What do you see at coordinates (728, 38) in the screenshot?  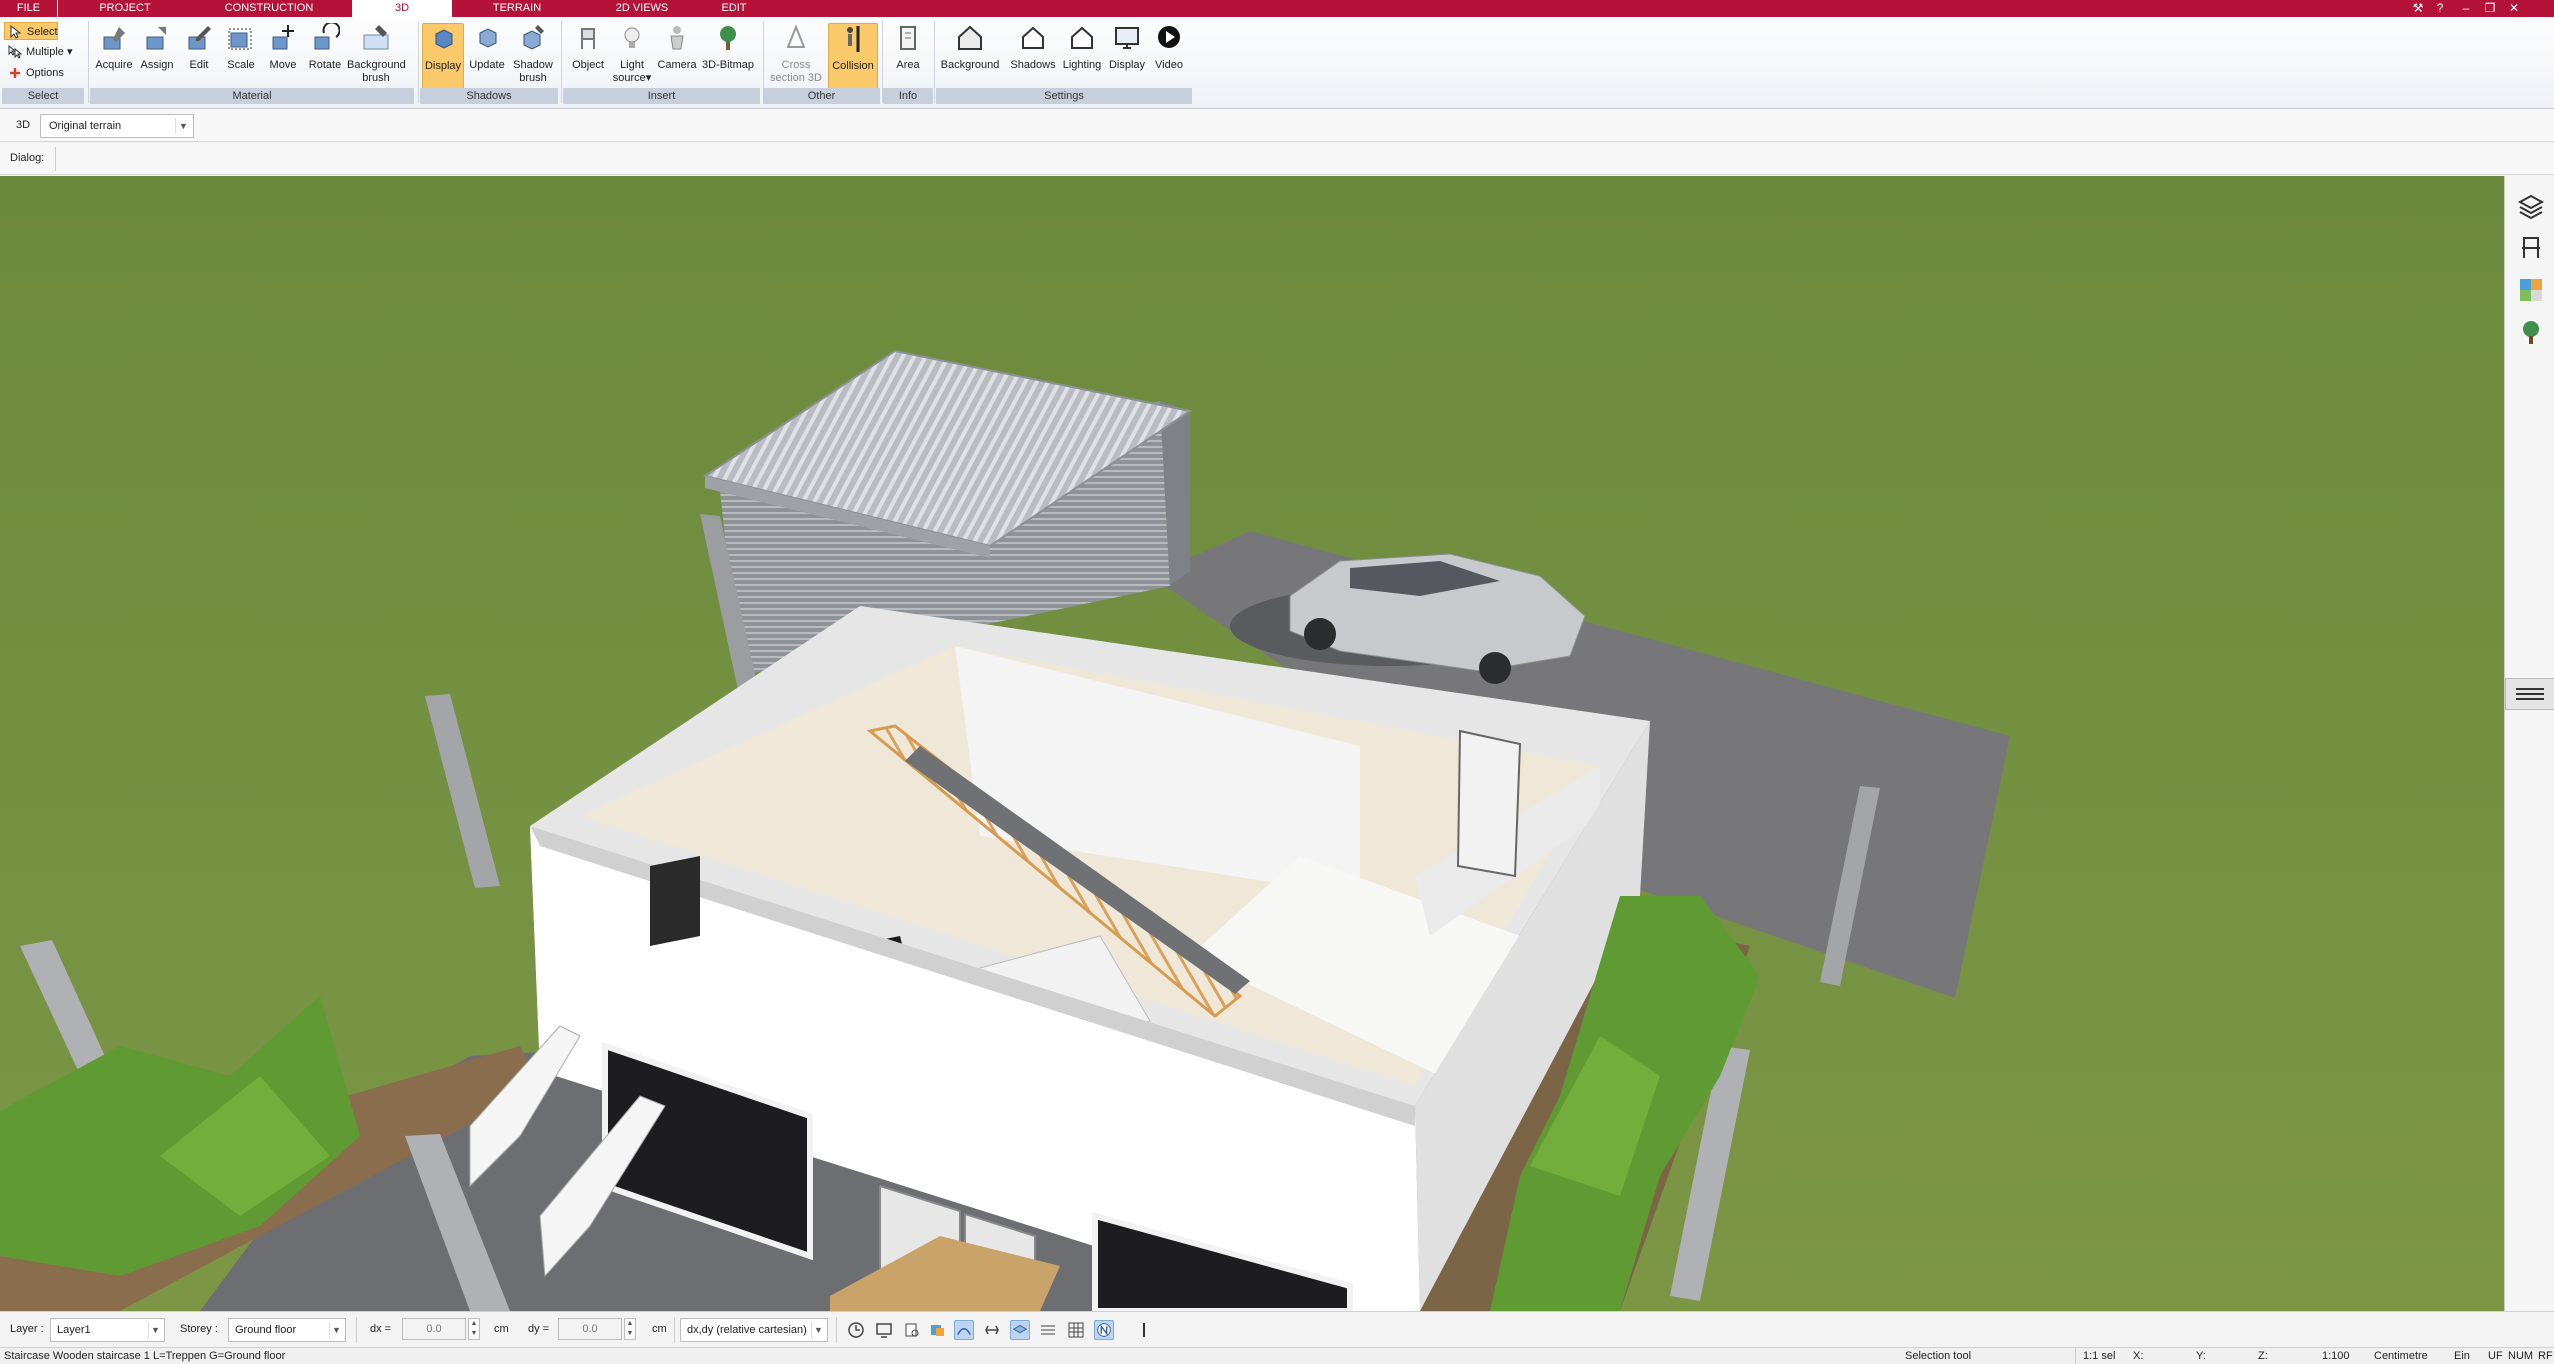 I see `tree-bitmap-icon` at bounding box center [728, 38].